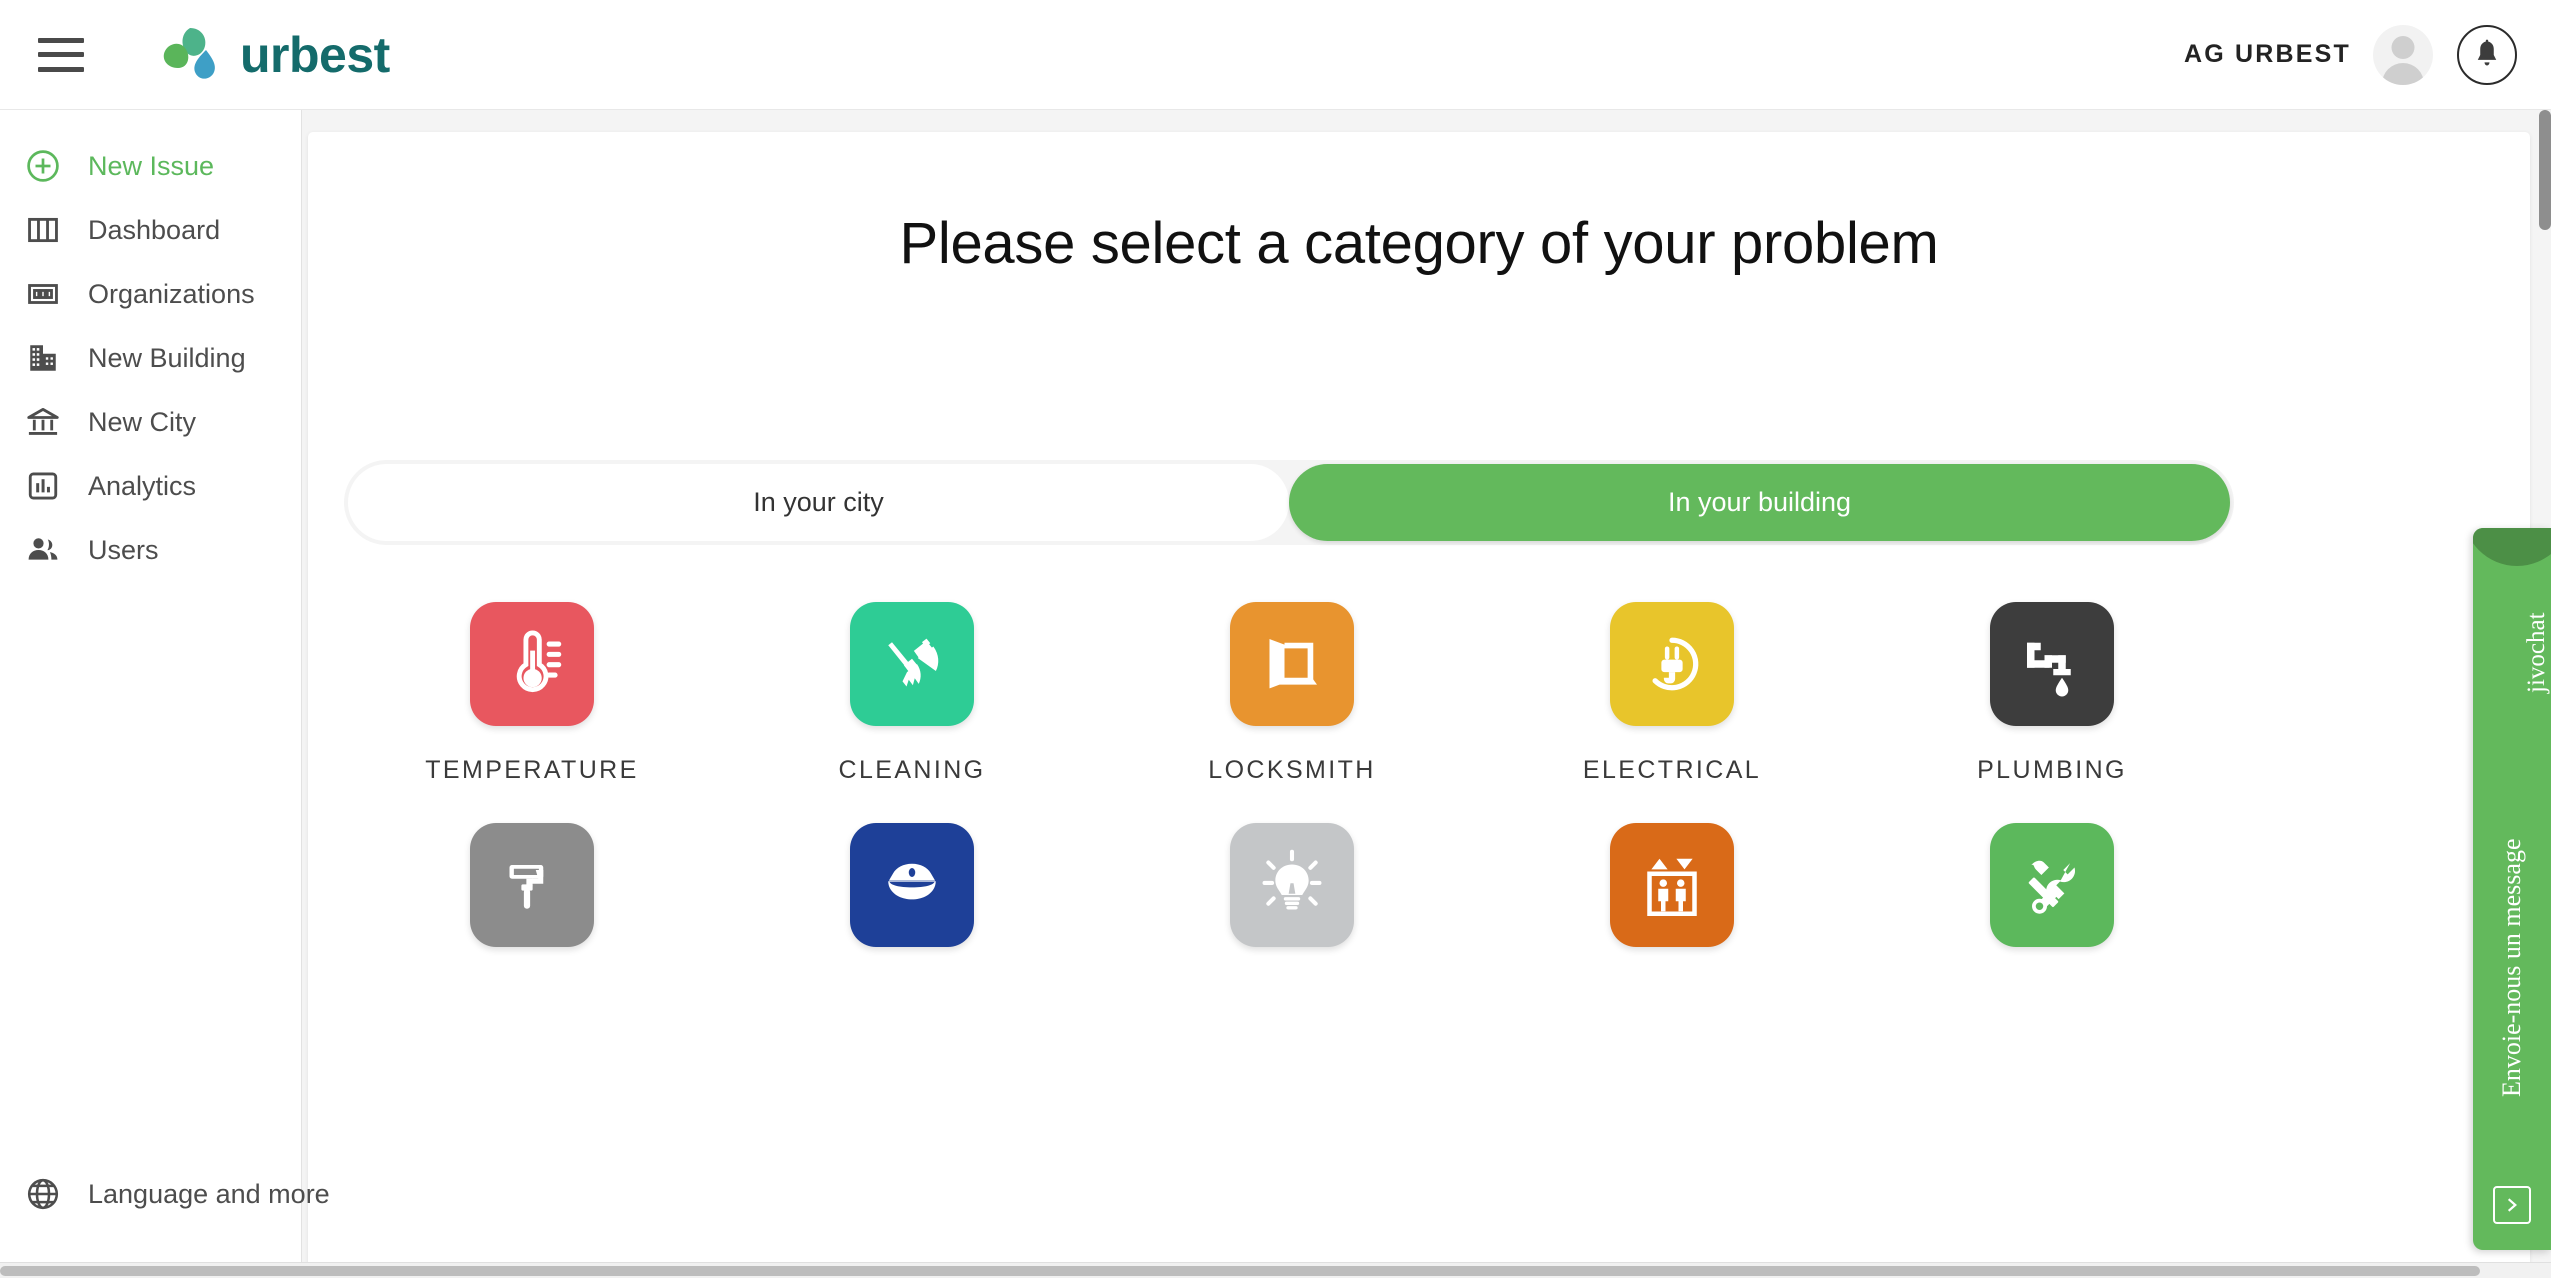 Image resolution: width=2551 pixels, height=1278 pixels. I want to click on sidebar-item-dashboard: Dashboard, so click(150, 230).